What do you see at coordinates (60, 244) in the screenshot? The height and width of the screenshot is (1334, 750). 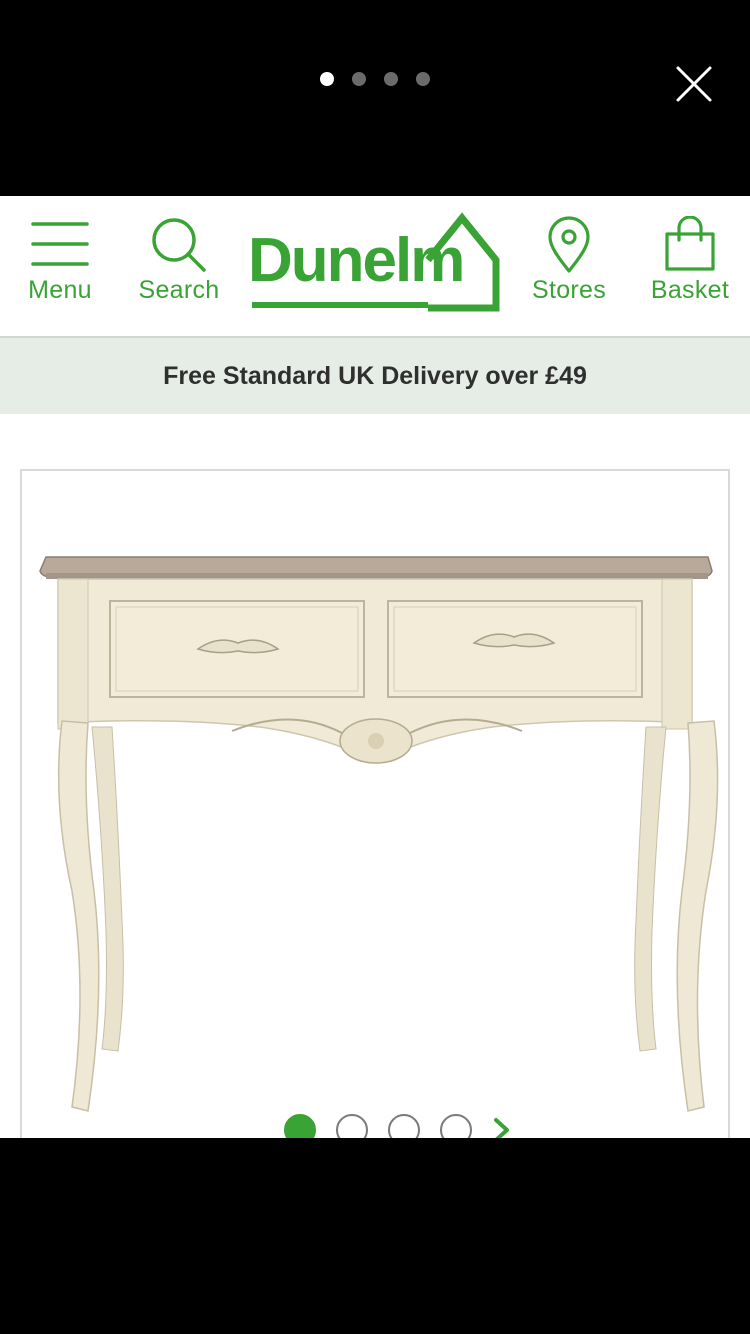 I see `hamburger-icon` at bounding box center [60, 244].